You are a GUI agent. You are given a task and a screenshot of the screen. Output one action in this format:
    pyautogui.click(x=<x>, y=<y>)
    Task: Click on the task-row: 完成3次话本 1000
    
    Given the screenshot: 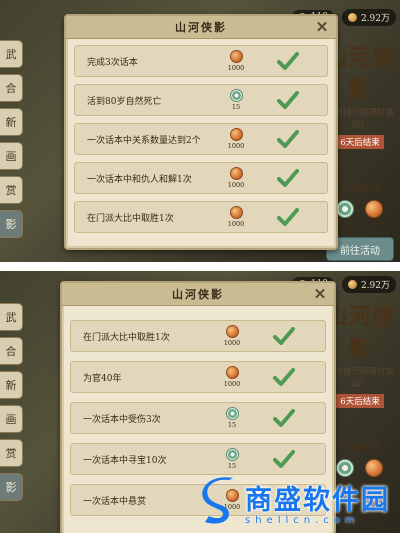 What is the action you would take?
    pyautogui.click(x=201, y=61)
    